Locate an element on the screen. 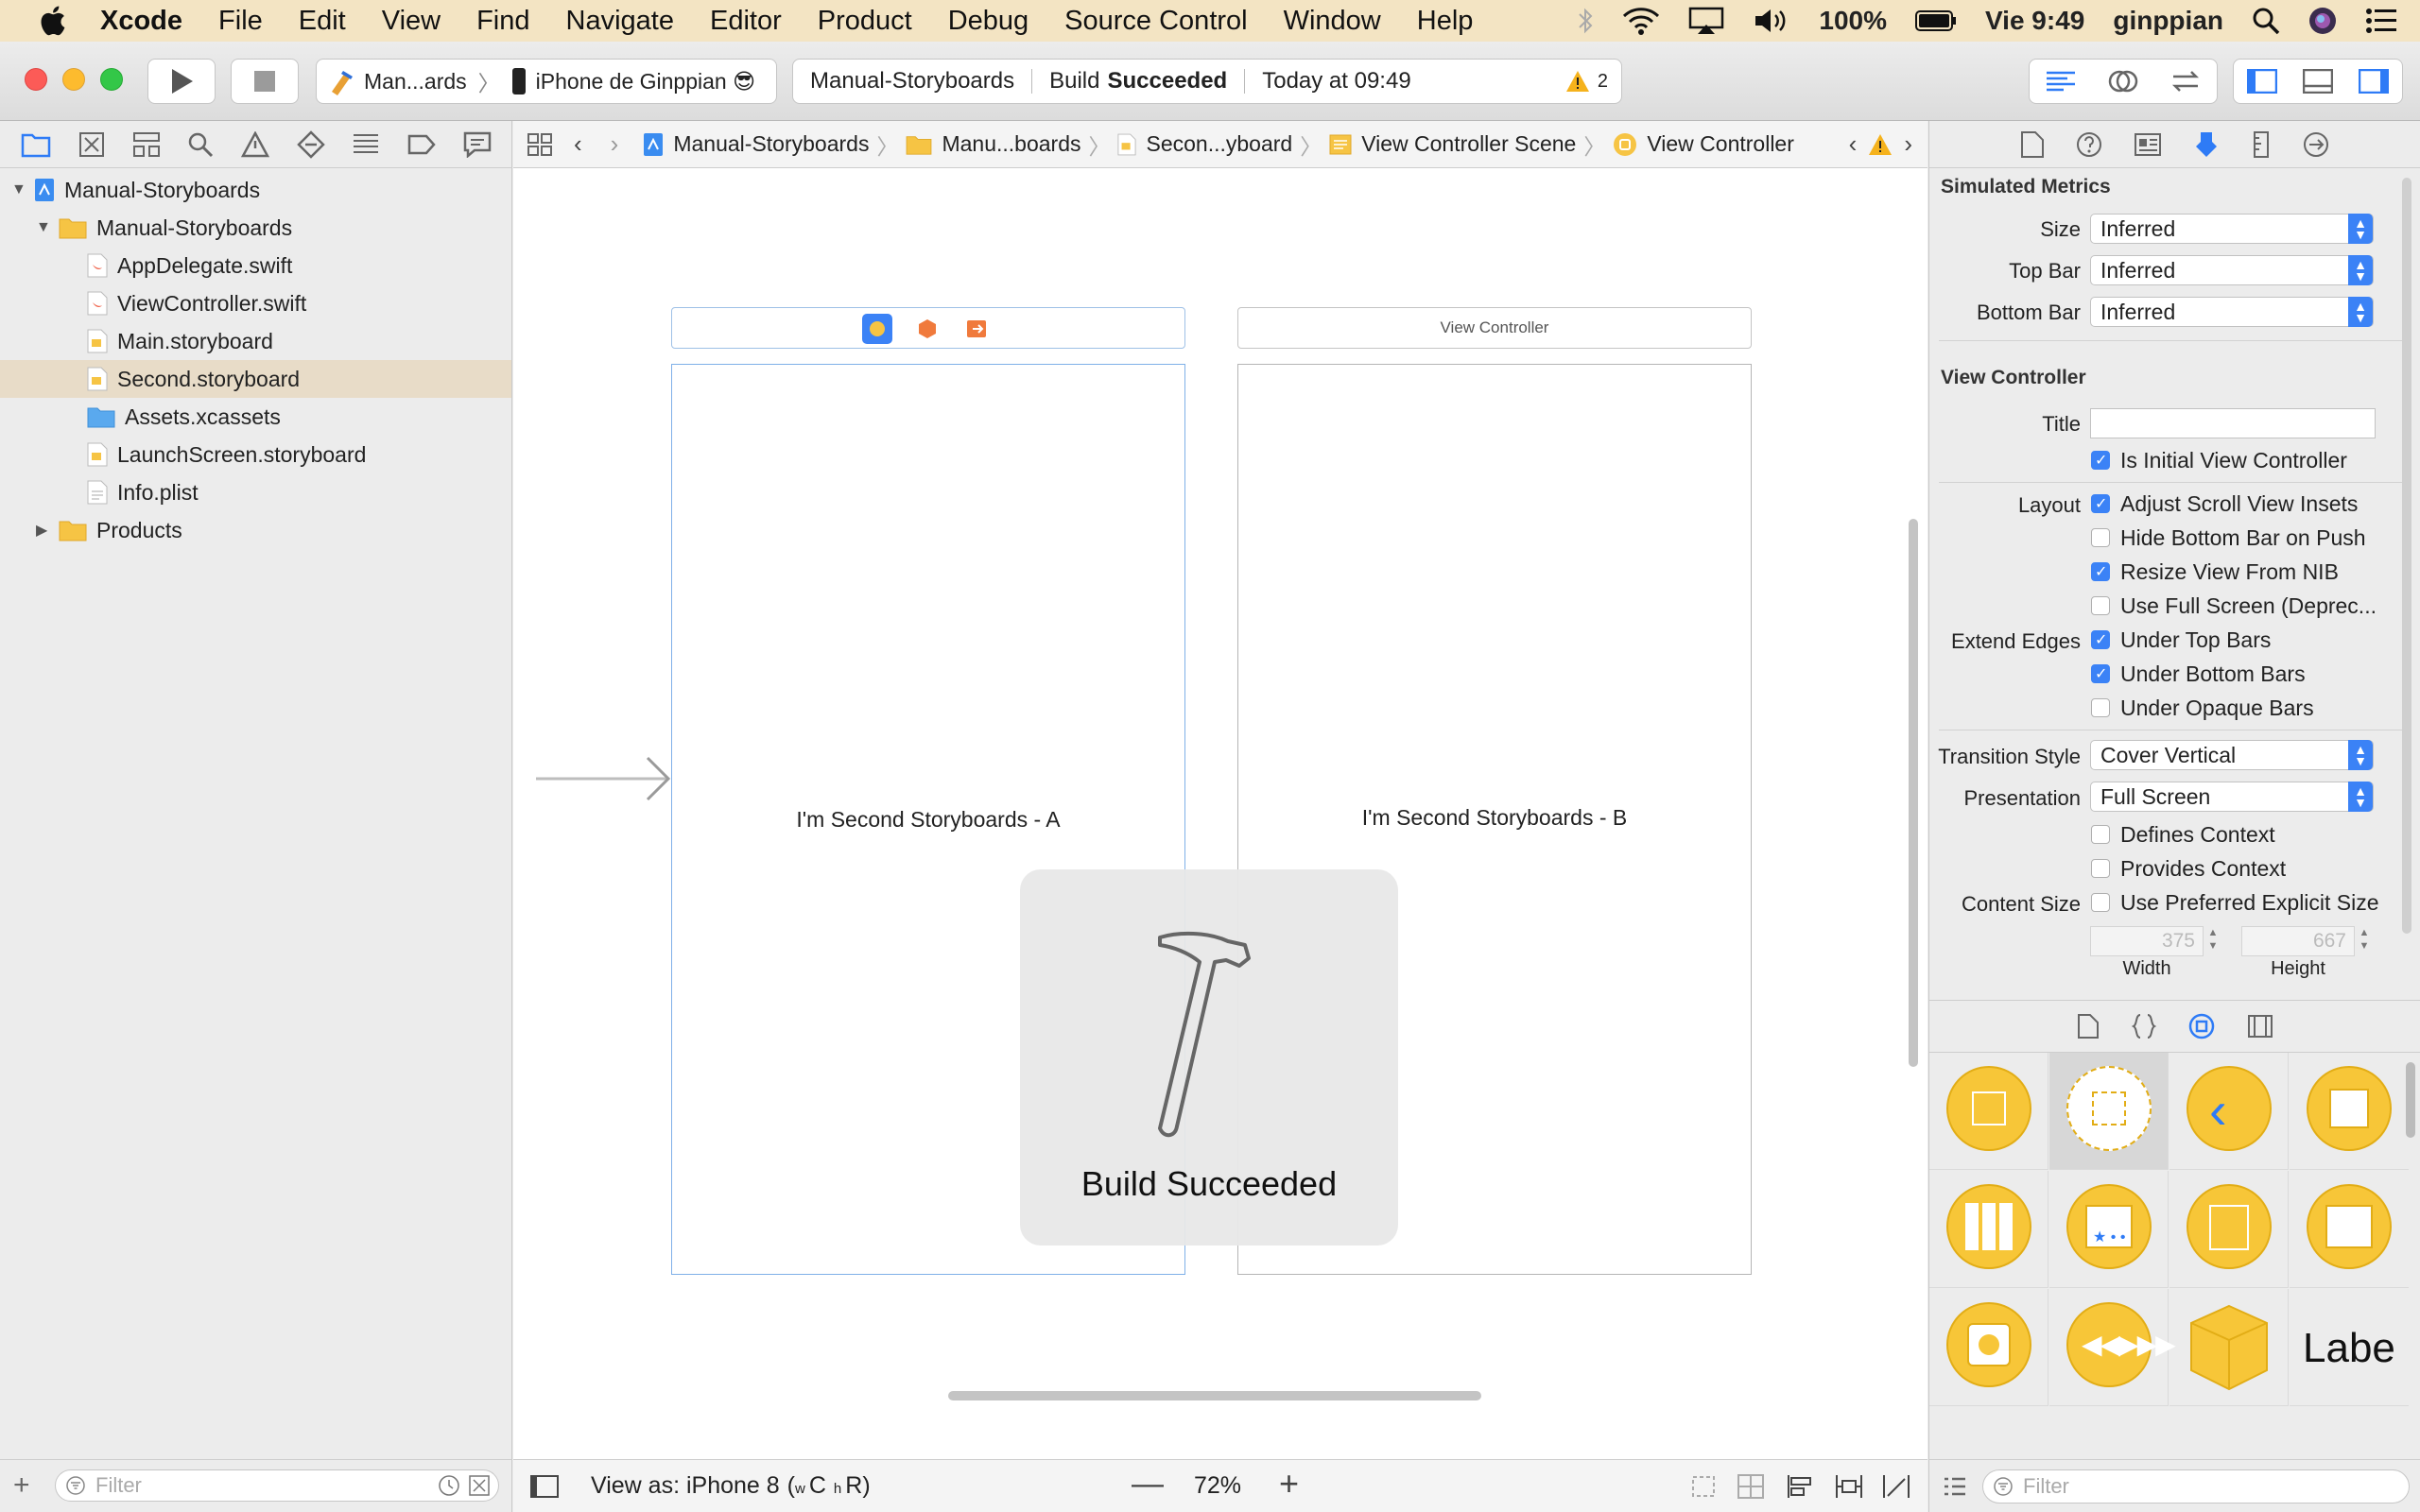 The width and height of the screenshot is (2420, 1512). scene-a-dock is located at coordinates (928, 328).